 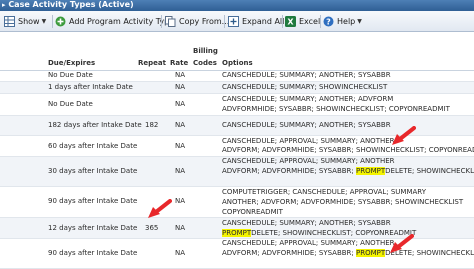 I want to click on expand-all-button: Expand All, so click(x=256, y=21).